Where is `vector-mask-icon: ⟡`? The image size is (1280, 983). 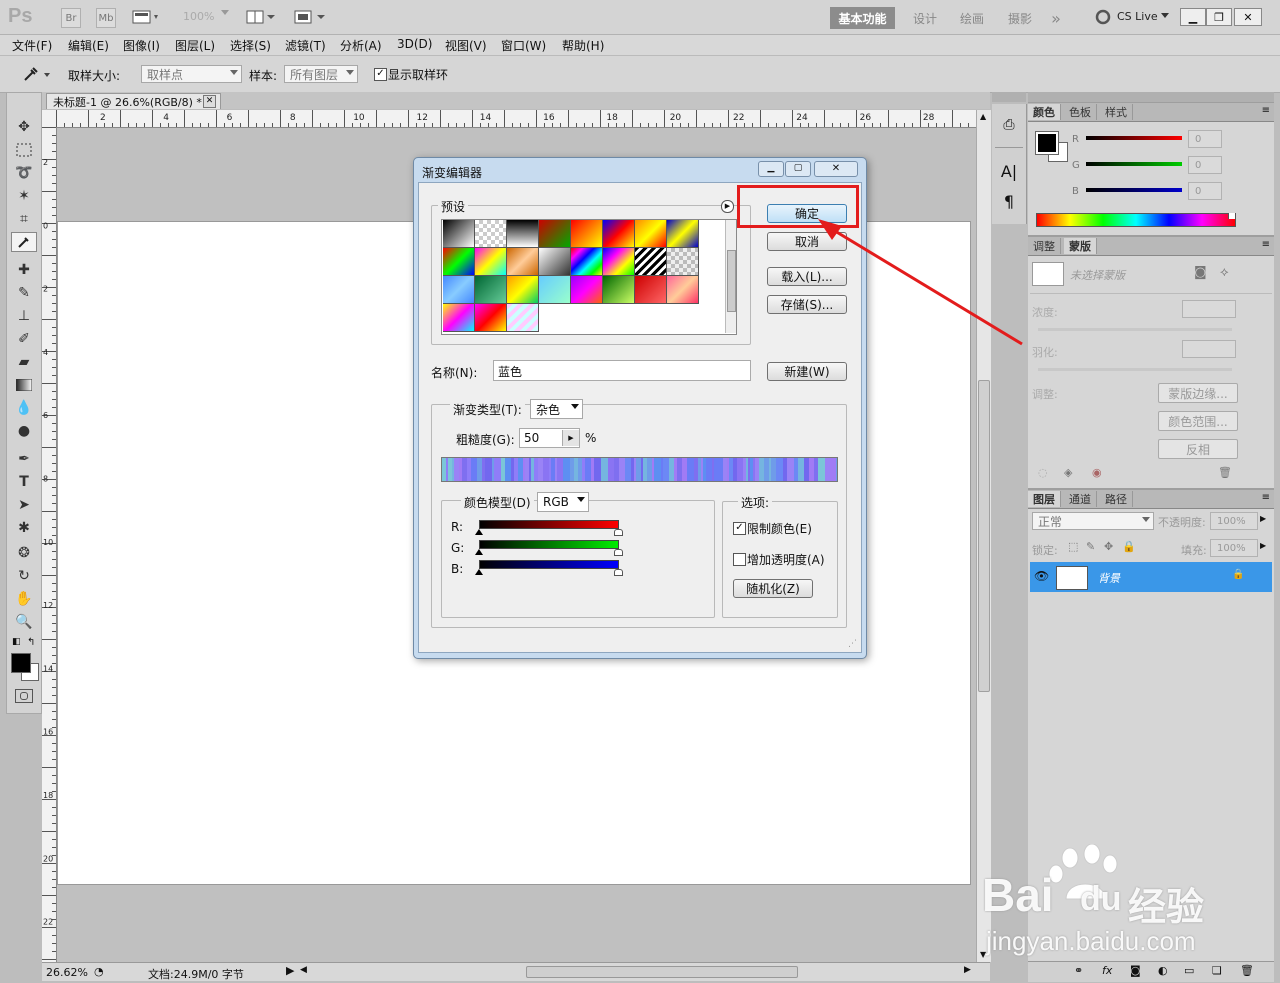
vector-mask-icon: ⟡ is located at coordinates (1224, 272).